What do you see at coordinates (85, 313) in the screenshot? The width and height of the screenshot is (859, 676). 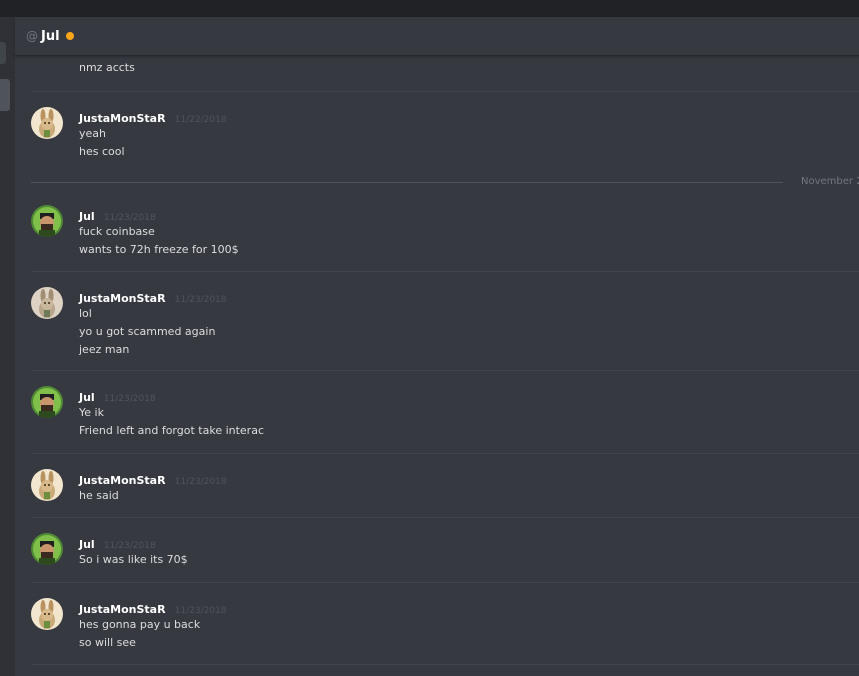 I see `message-line: lol` at bounding box center [85, 313].